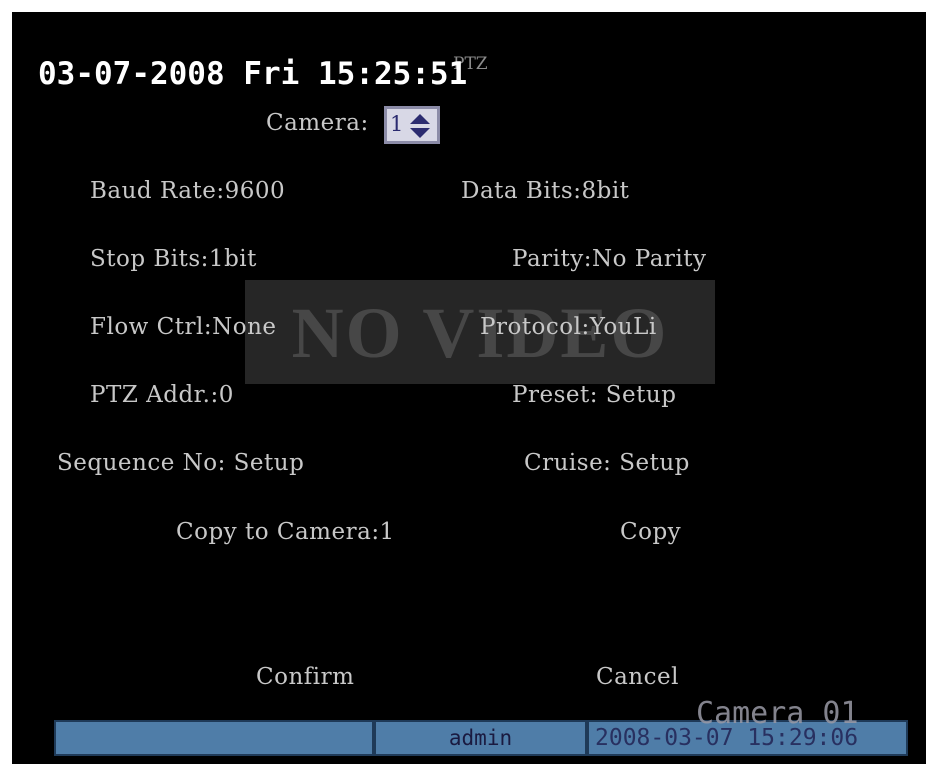 This screenshot has width=937, height=773. What do you see at coordinates (317, 123) in the screenshot?
I see `camera-label: Camera:` at bounding box center [317, 123].